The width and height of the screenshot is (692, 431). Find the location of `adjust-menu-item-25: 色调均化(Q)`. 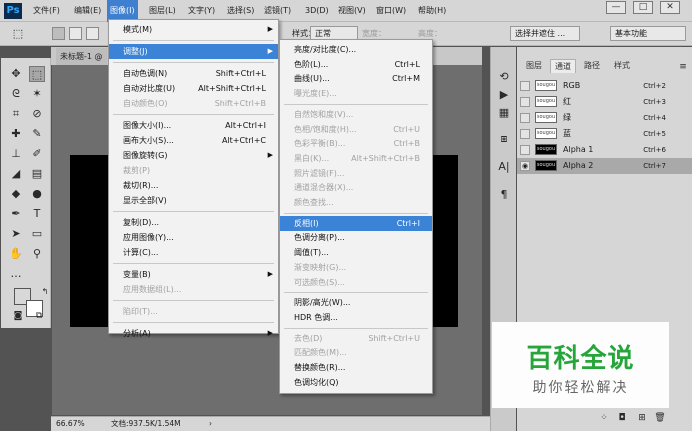

adjust-menu-item-25: 色调均化(Q) is located at coordinates (356, 382).